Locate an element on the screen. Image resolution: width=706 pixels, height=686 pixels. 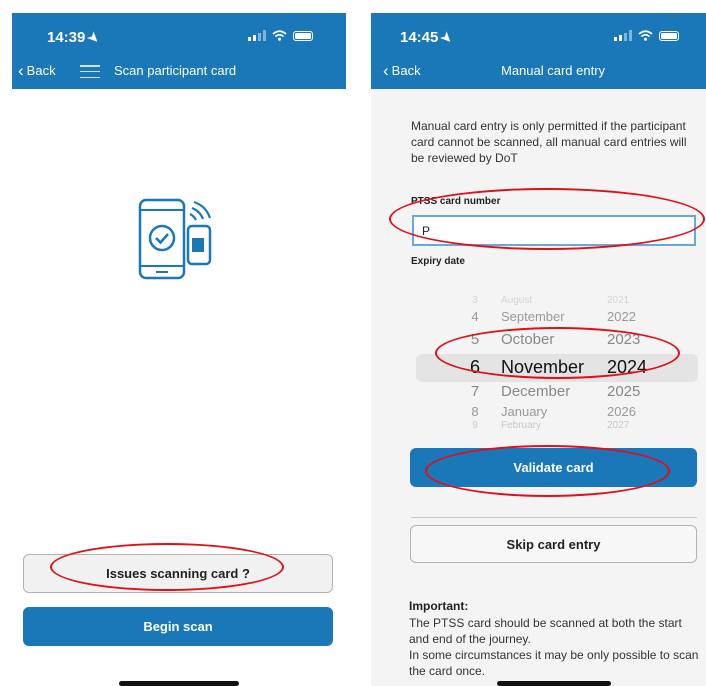
picker-day: 4 is located at coordinates (475, 316).